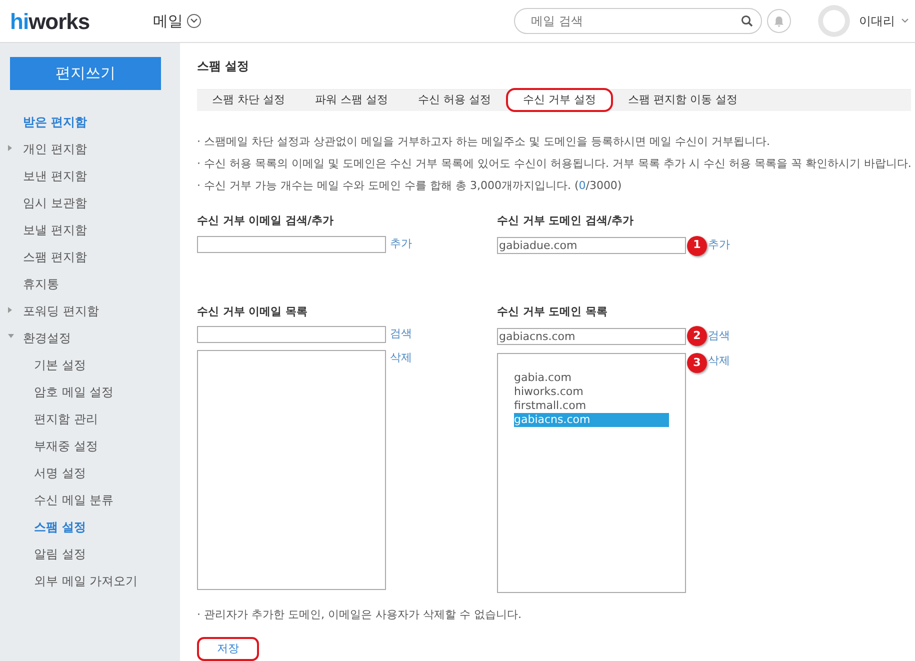 Image resolution: width=915 pixels, height=661 pixels. Describe the element at coordinates (682, 100) in the screenshot. I see `tab: 스팸 편지함 이동 설정` at that location.